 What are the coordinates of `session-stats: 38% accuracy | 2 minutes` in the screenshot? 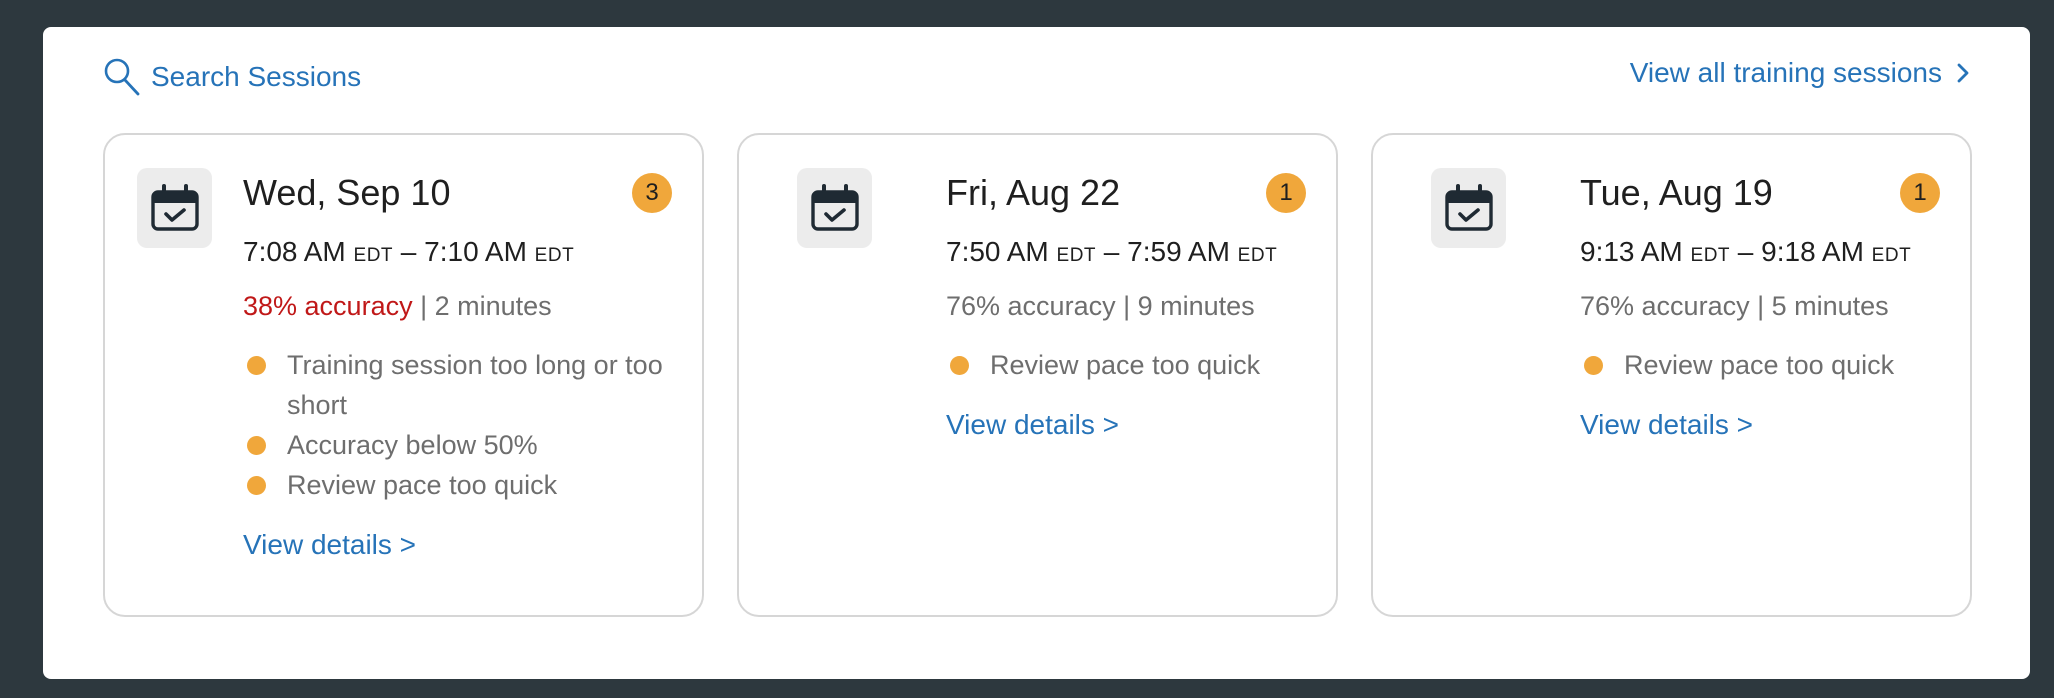 It's located at (457, 306).